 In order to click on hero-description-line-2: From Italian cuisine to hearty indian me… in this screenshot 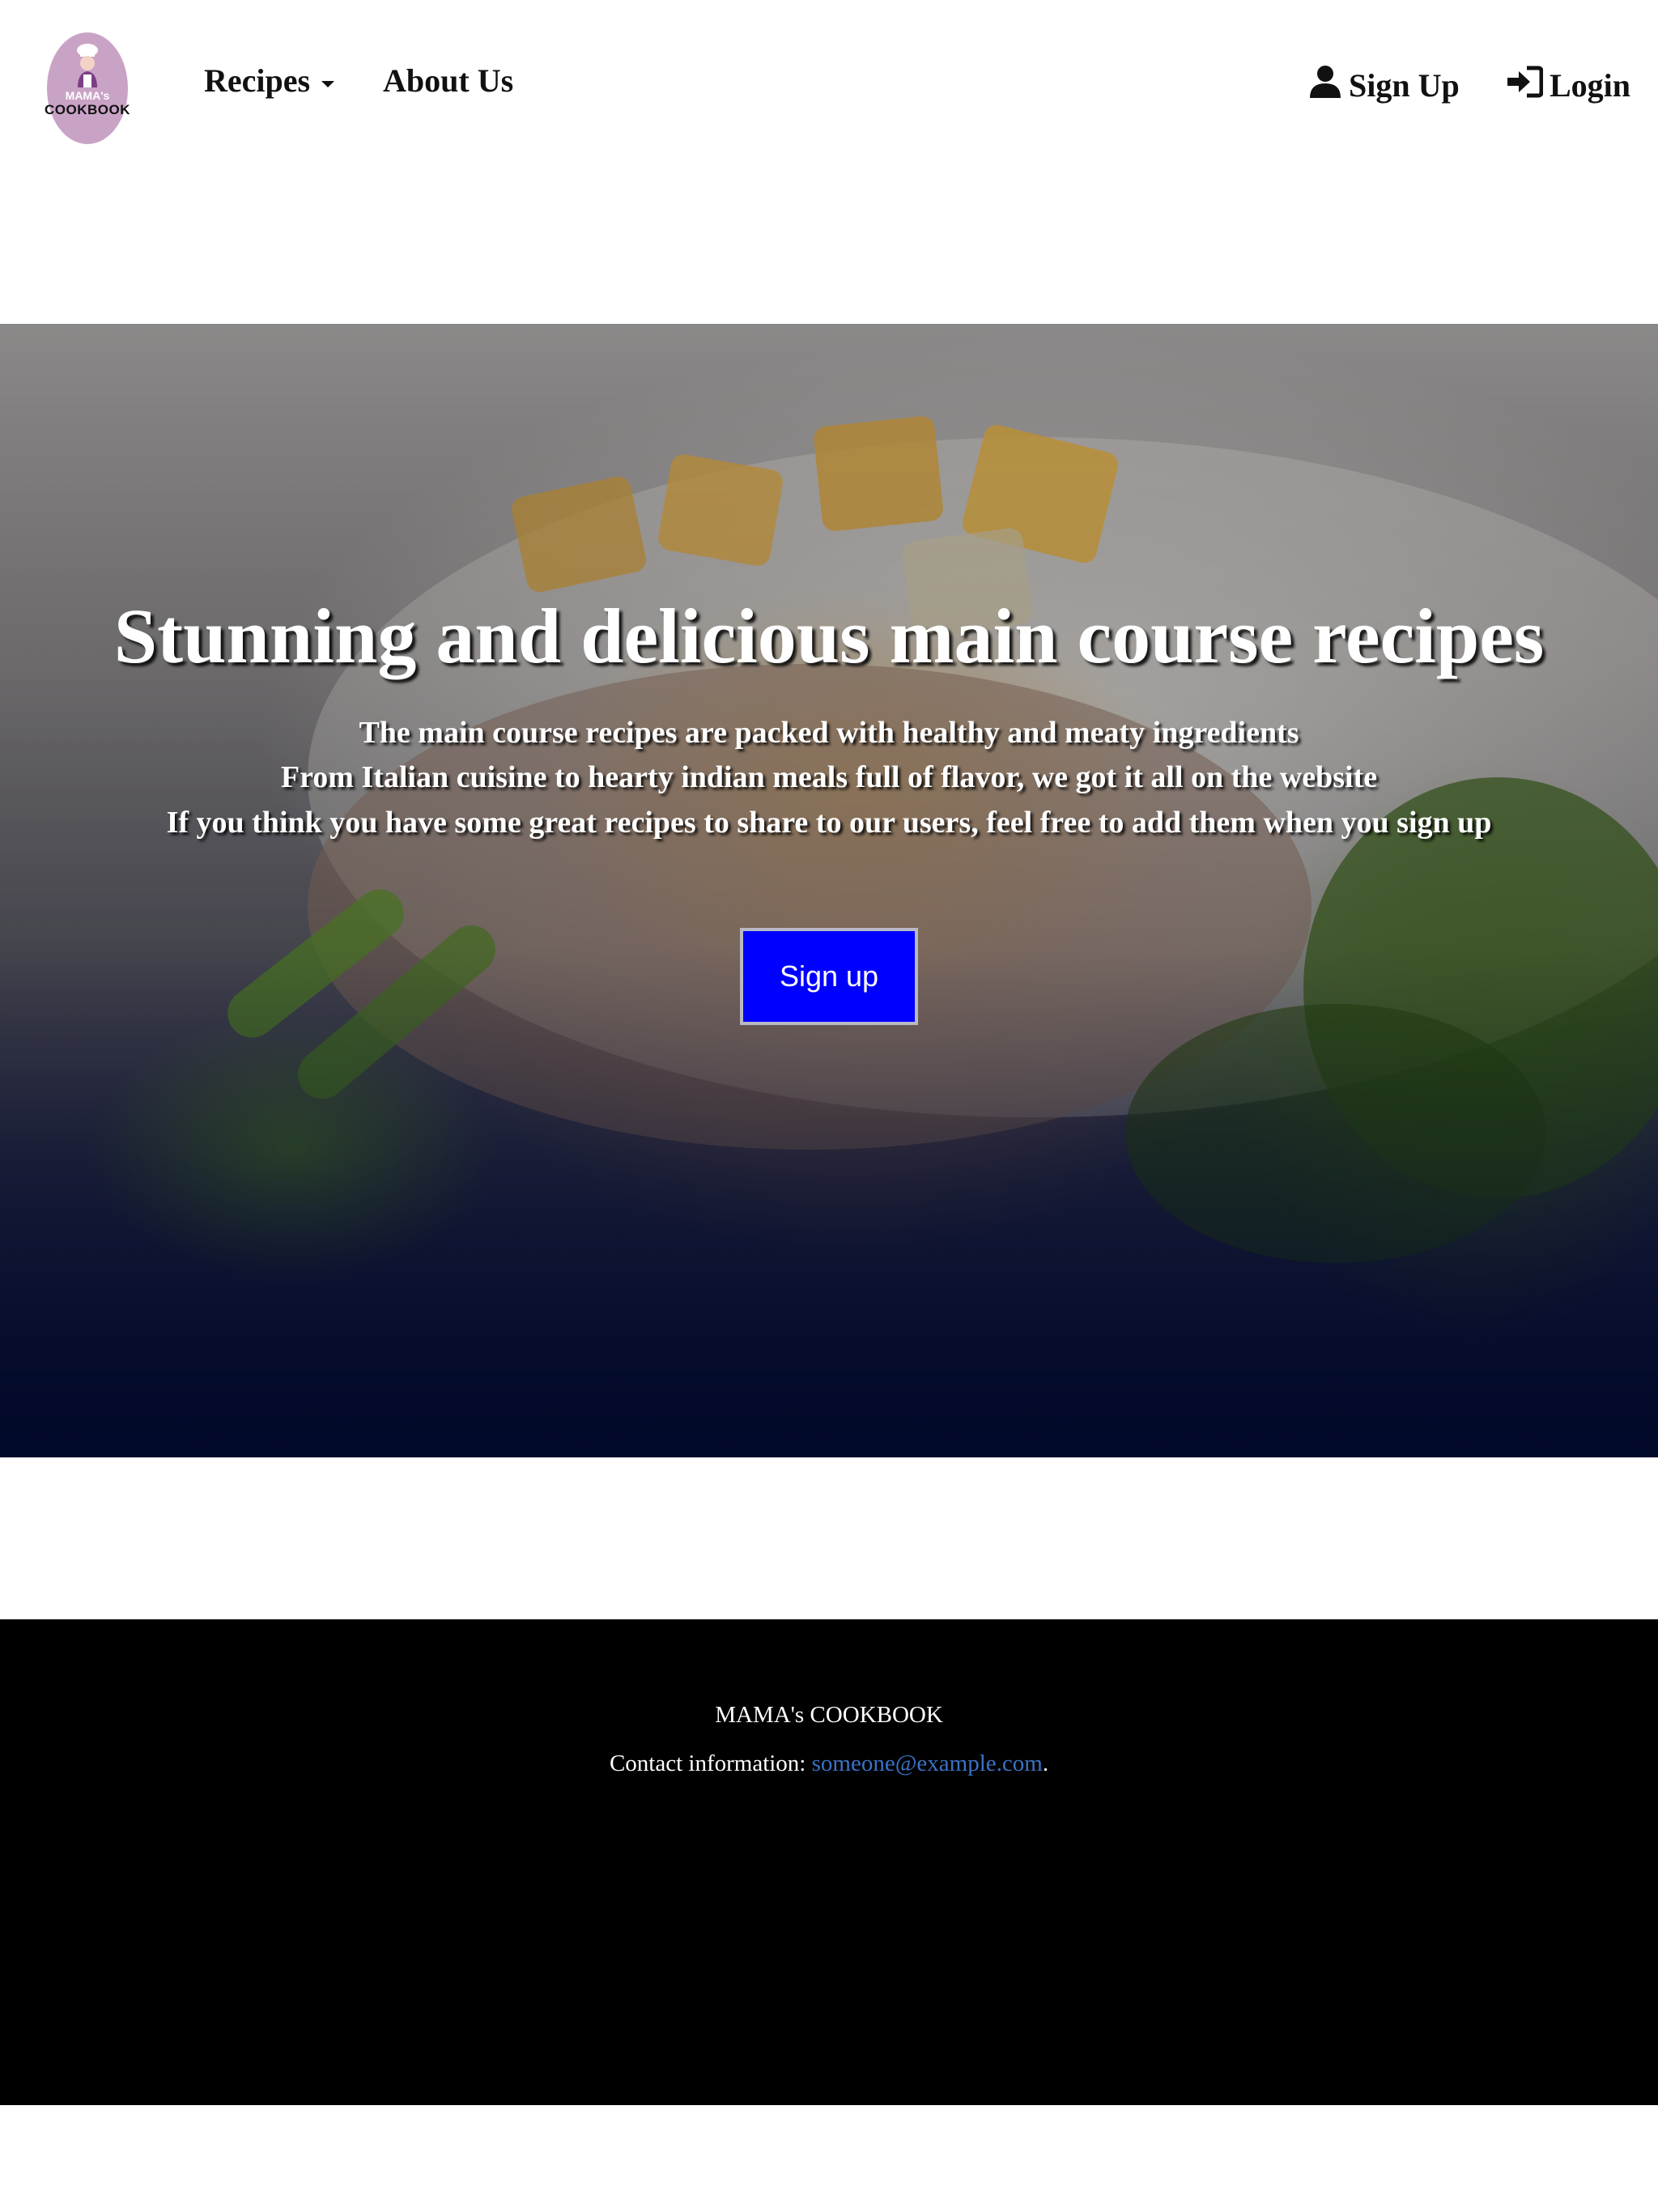, I will do `click(829, 777)`.